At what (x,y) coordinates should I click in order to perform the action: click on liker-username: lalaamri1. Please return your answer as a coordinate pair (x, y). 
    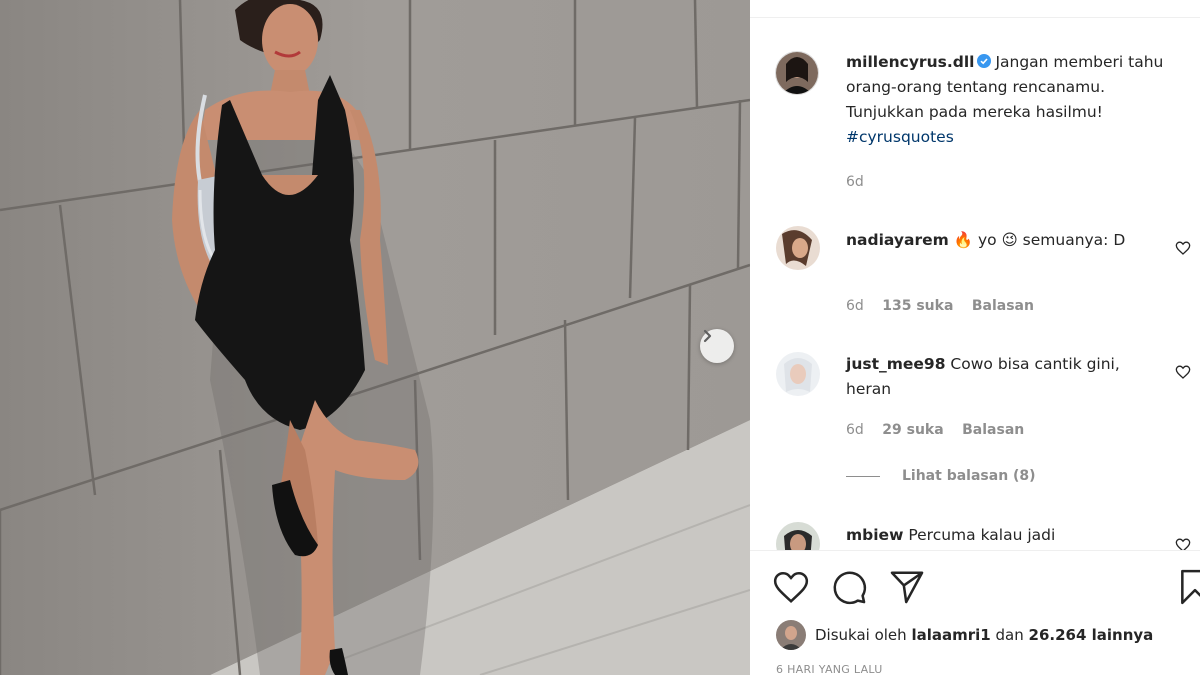
    Looking at the image, I should click on (950, 635).